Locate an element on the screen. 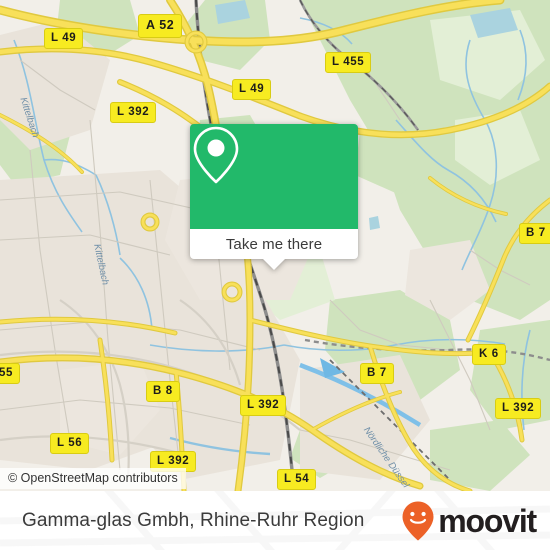 The image size is (550, 550). road-shield: B 8 is located at coordinates (163, 391).